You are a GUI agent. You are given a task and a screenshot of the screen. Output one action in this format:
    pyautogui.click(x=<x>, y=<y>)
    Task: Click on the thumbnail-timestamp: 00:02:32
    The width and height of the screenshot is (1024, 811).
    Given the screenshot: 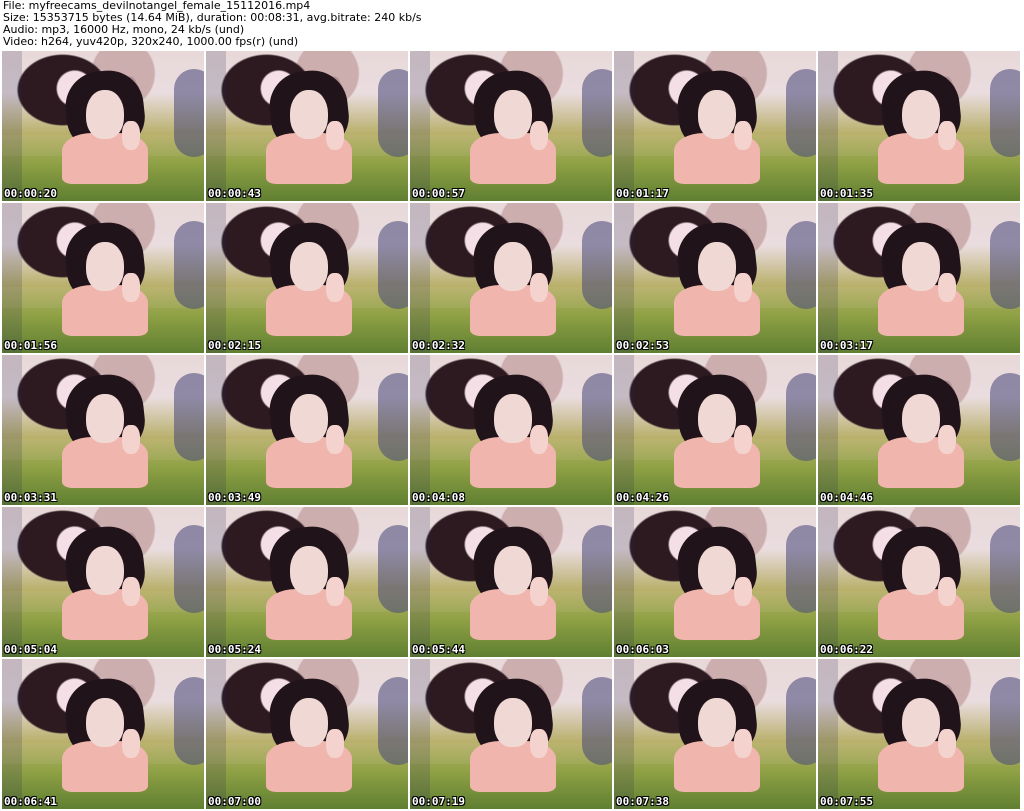 What is the action you would take?
    pyautogui.click(x=438, y=345)
    